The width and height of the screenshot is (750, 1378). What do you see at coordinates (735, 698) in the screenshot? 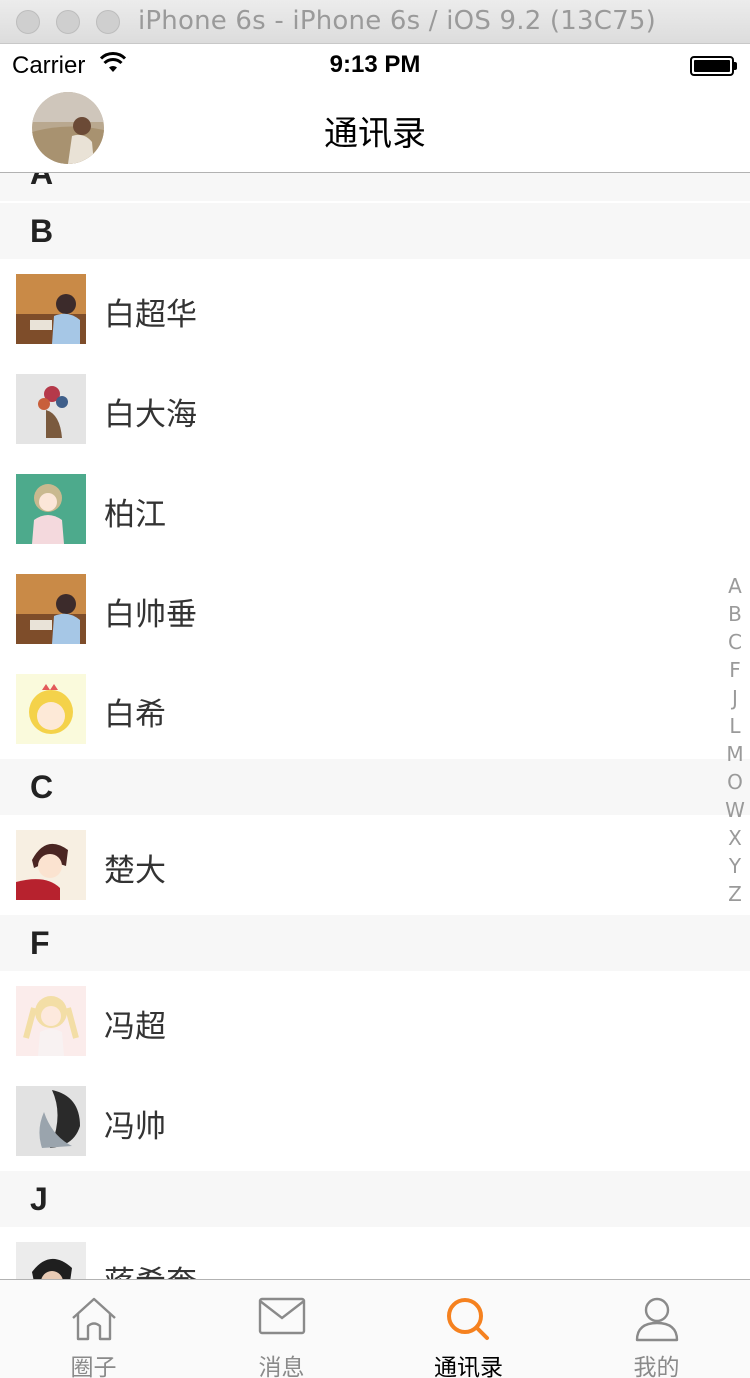
I see `index-letter: J` at bounding box center [735, 698].